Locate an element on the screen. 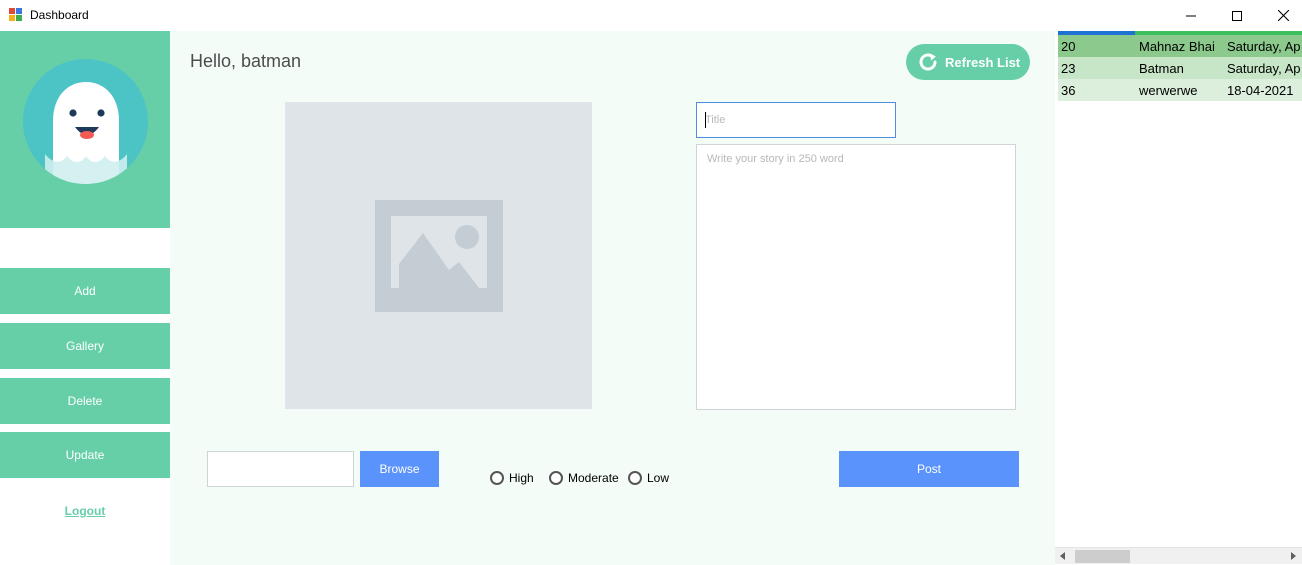  maximize-icon is located at coordinates (1237, 15).